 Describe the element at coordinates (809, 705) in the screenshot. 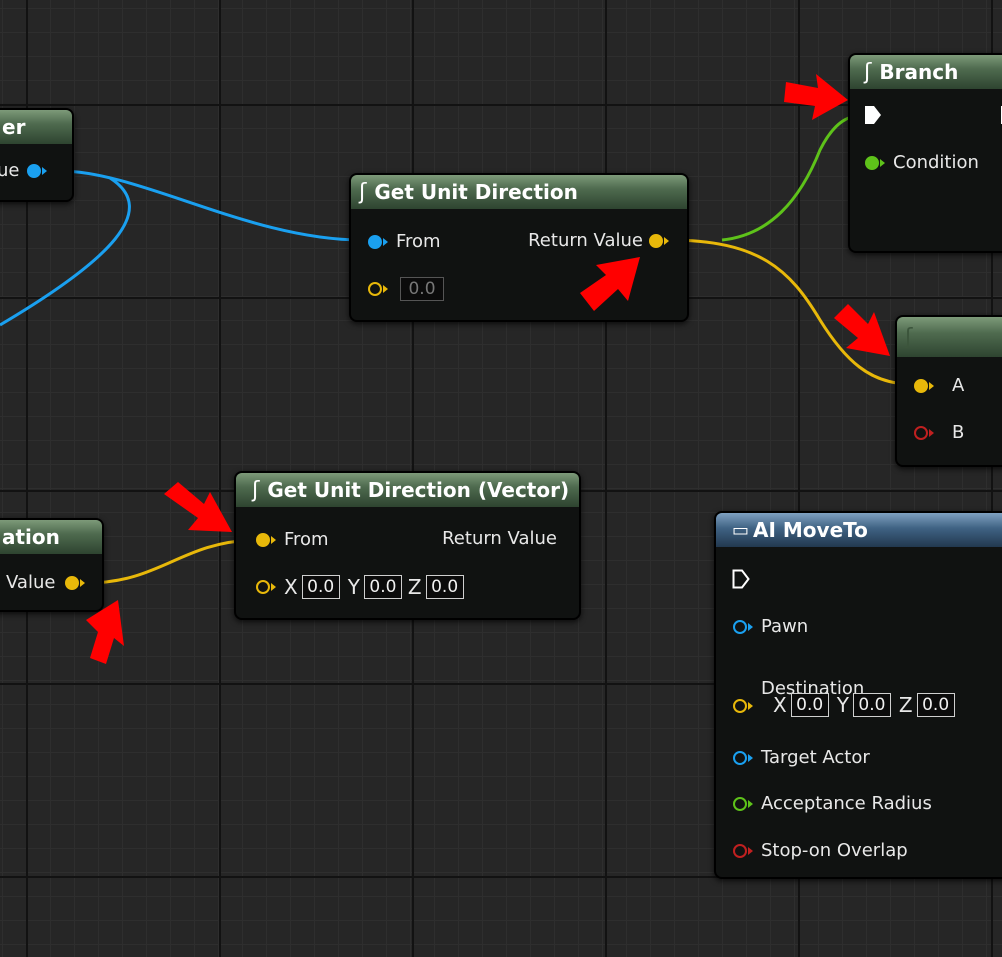

I see `destination-x-field: 0.0` at that location.